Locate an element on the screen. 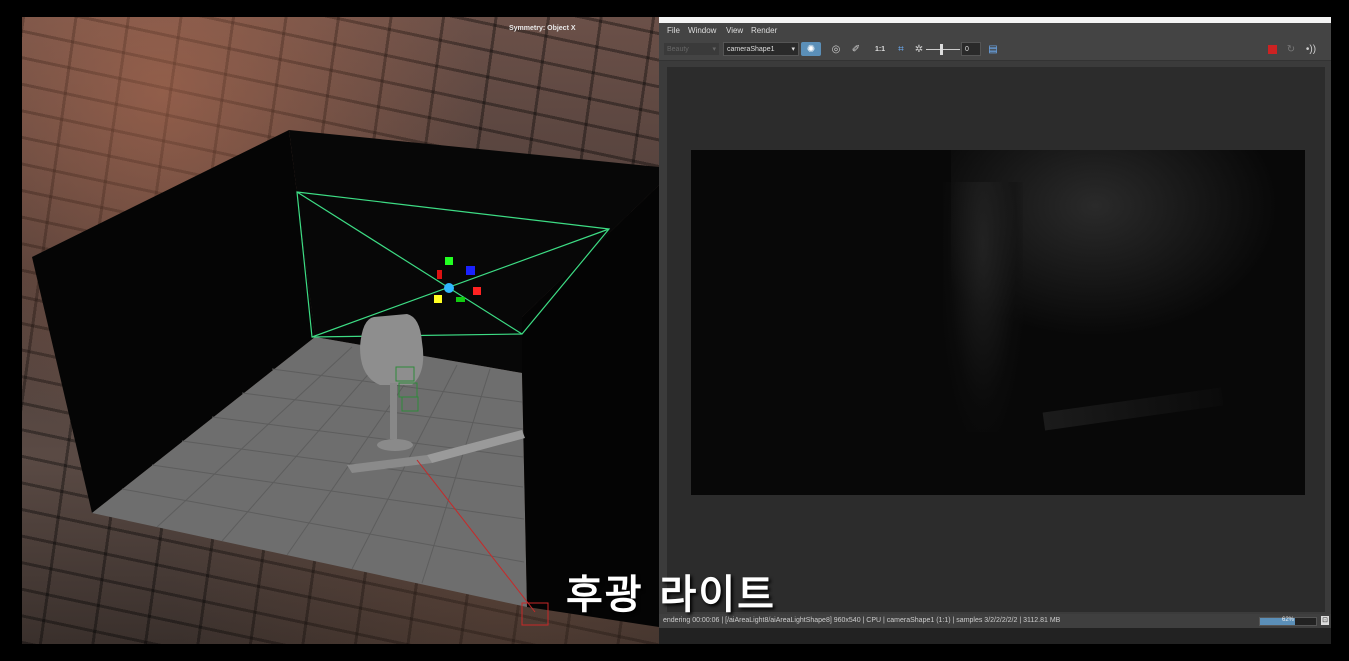 Image resolution: width=1349 pixels, height=661 pixels. ipr-button: ◎ is located at coordinates (836, 49).